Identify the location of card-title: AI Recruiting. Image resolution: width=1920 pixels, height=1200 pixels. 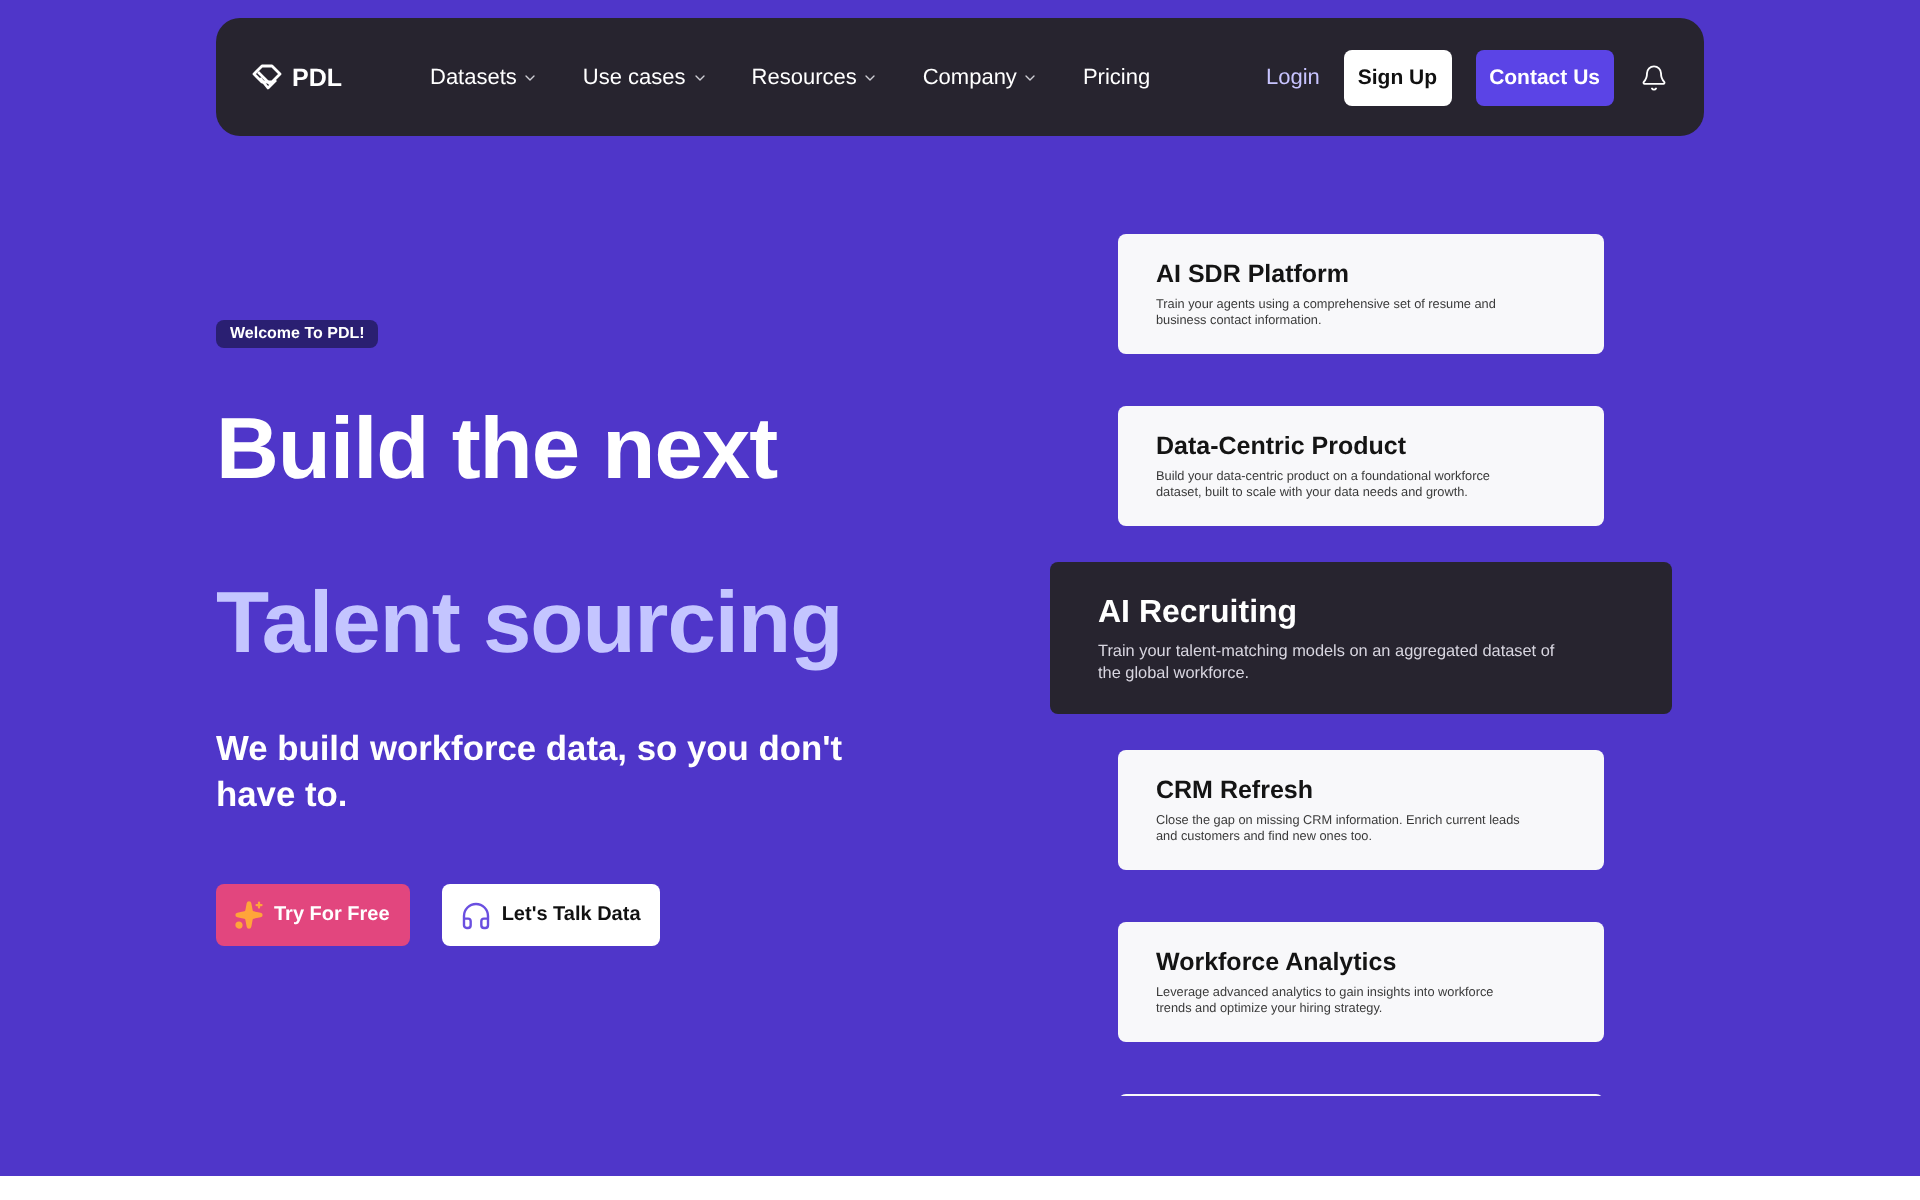
(1199, 614).